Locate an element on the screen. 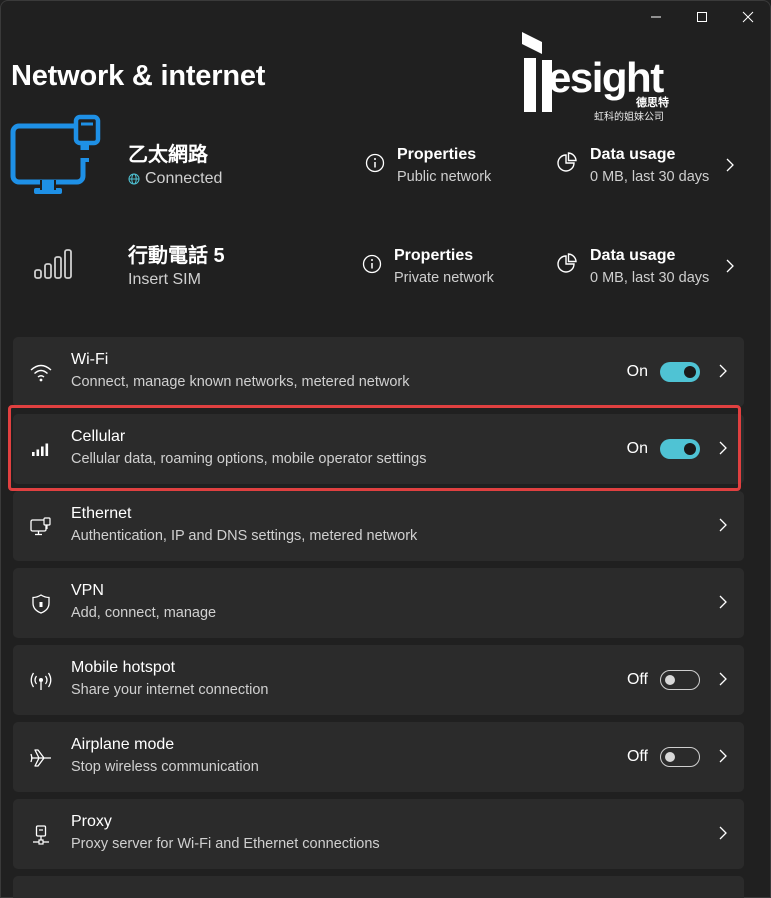  setting-desc: Stop wireless communication is located at coordinates (165, 767).